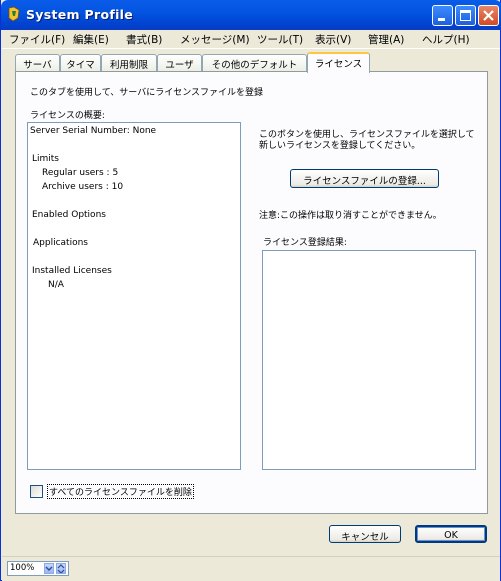  What do you see at coordinates (80, 173) in the screenshot?
I see `regular-users-text: Regular users : 5` at bounding box center [80, 173].